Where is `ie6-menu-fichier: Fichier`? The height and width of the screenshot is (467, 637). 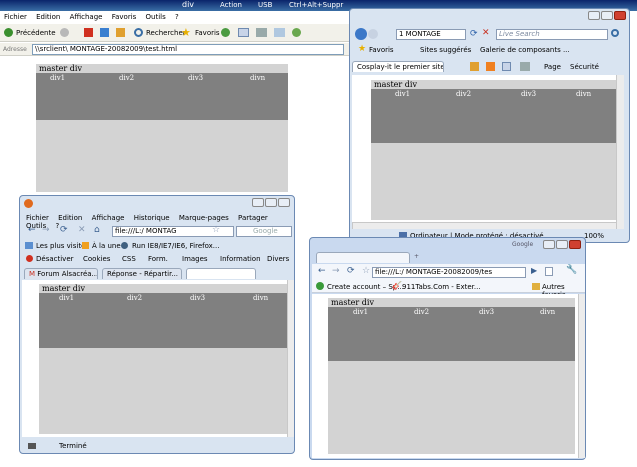
ie6-menu-fichier: Fichier is located at coordinates (15, 17).